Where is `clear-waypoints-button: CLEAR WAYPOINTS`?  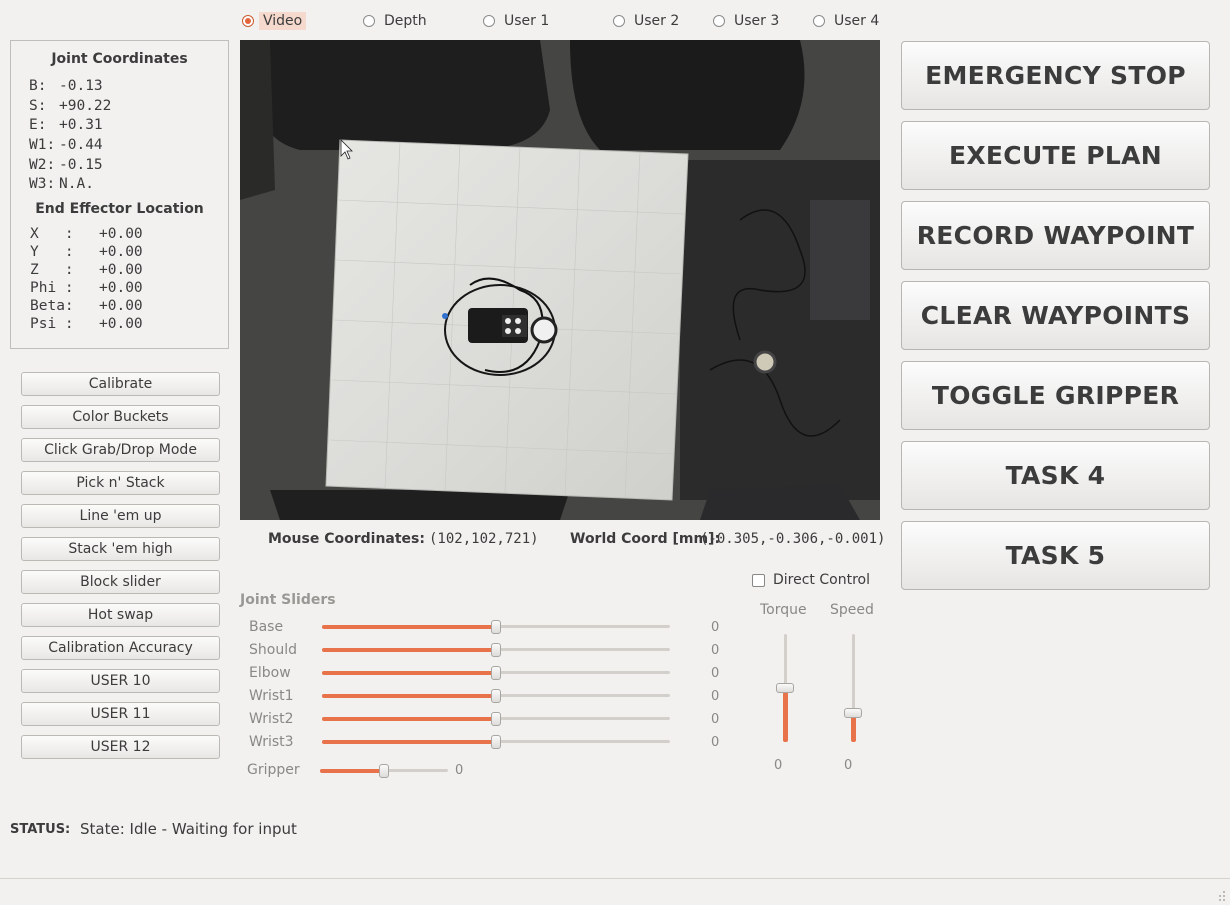
clear-waypoints-button: CLEAR WAYPOINTS is located at coordinates (1055, 315).